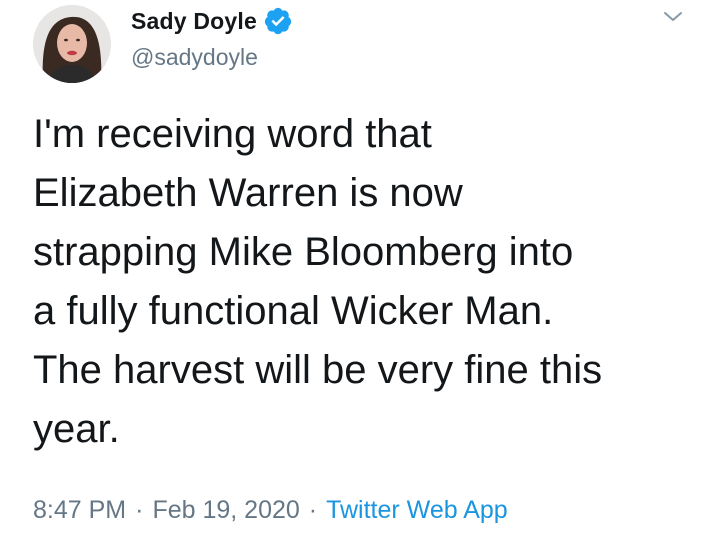  I want to click on avatar, so click(72, 44).